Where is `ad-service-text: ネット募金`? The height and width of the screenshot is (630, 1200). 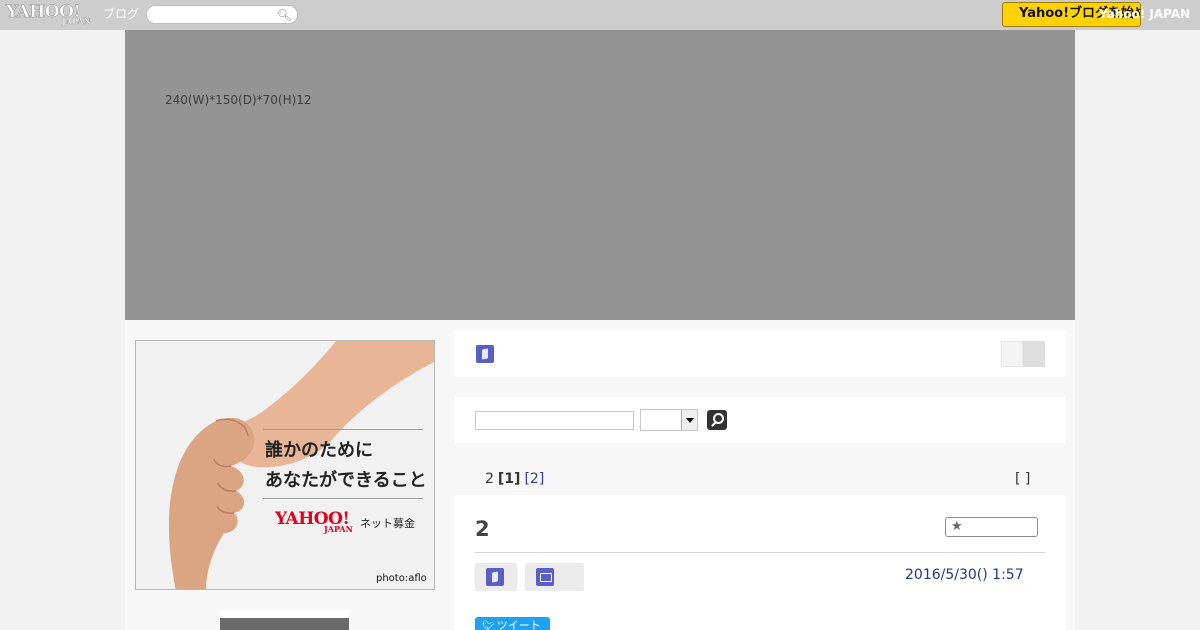
ad-service-text: ネット募金 is located at coordinates (387, 523).